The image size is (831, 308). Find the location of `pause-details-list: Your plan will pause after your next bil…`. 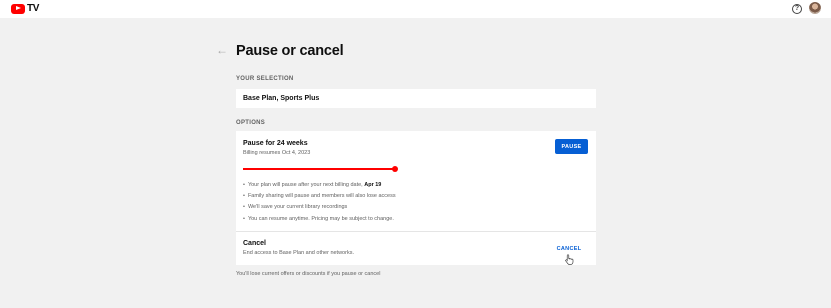

pause-details-list: Your plan will pause after your next bil… is located at coordinates (319, 203).